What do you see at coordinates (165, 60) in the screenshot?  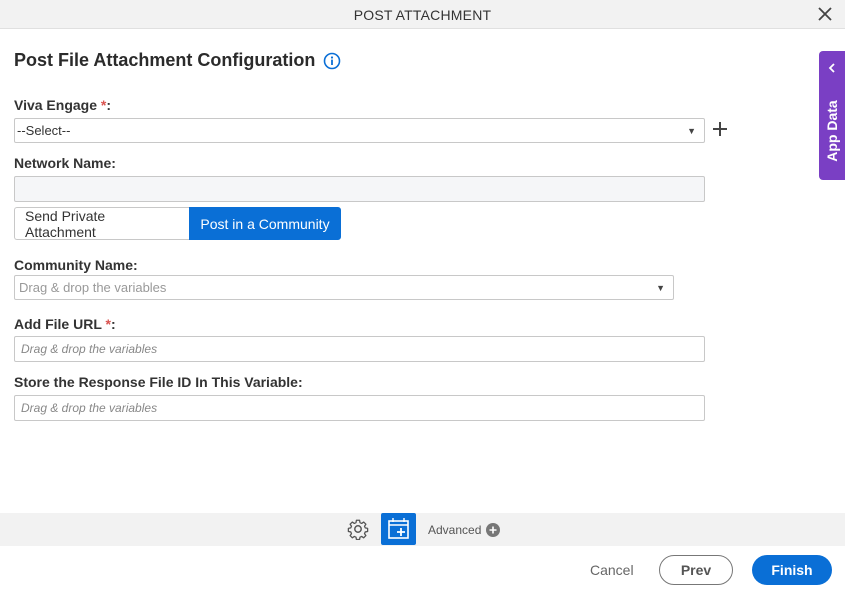 I see `page-title: Post File Attachment Configuration` at bounding box center [165, 60].